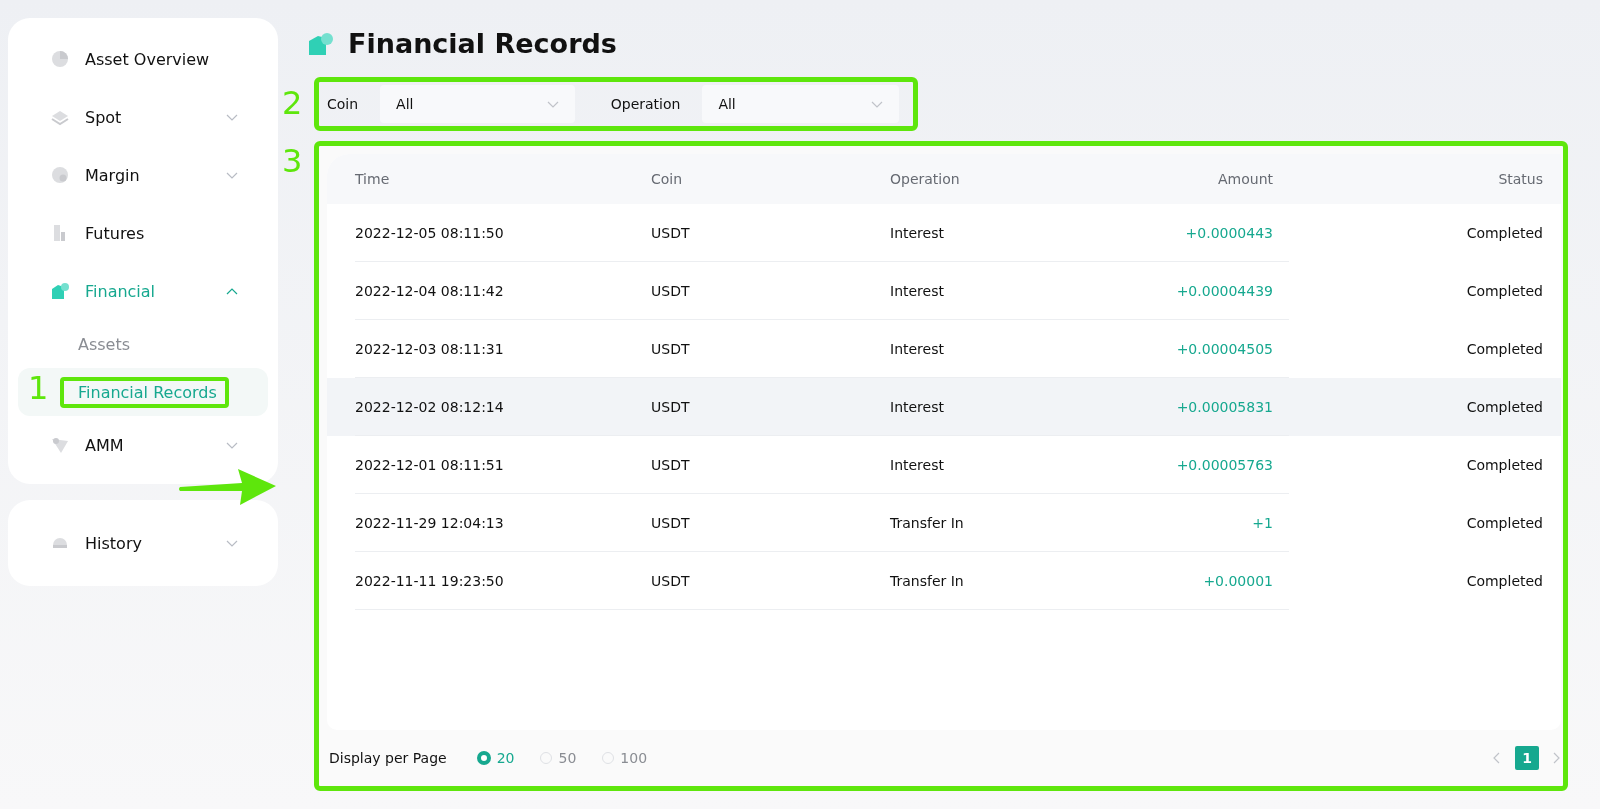 The image size is (1600, 809). I want to click on pie-chart-icon, so click(60, 59).